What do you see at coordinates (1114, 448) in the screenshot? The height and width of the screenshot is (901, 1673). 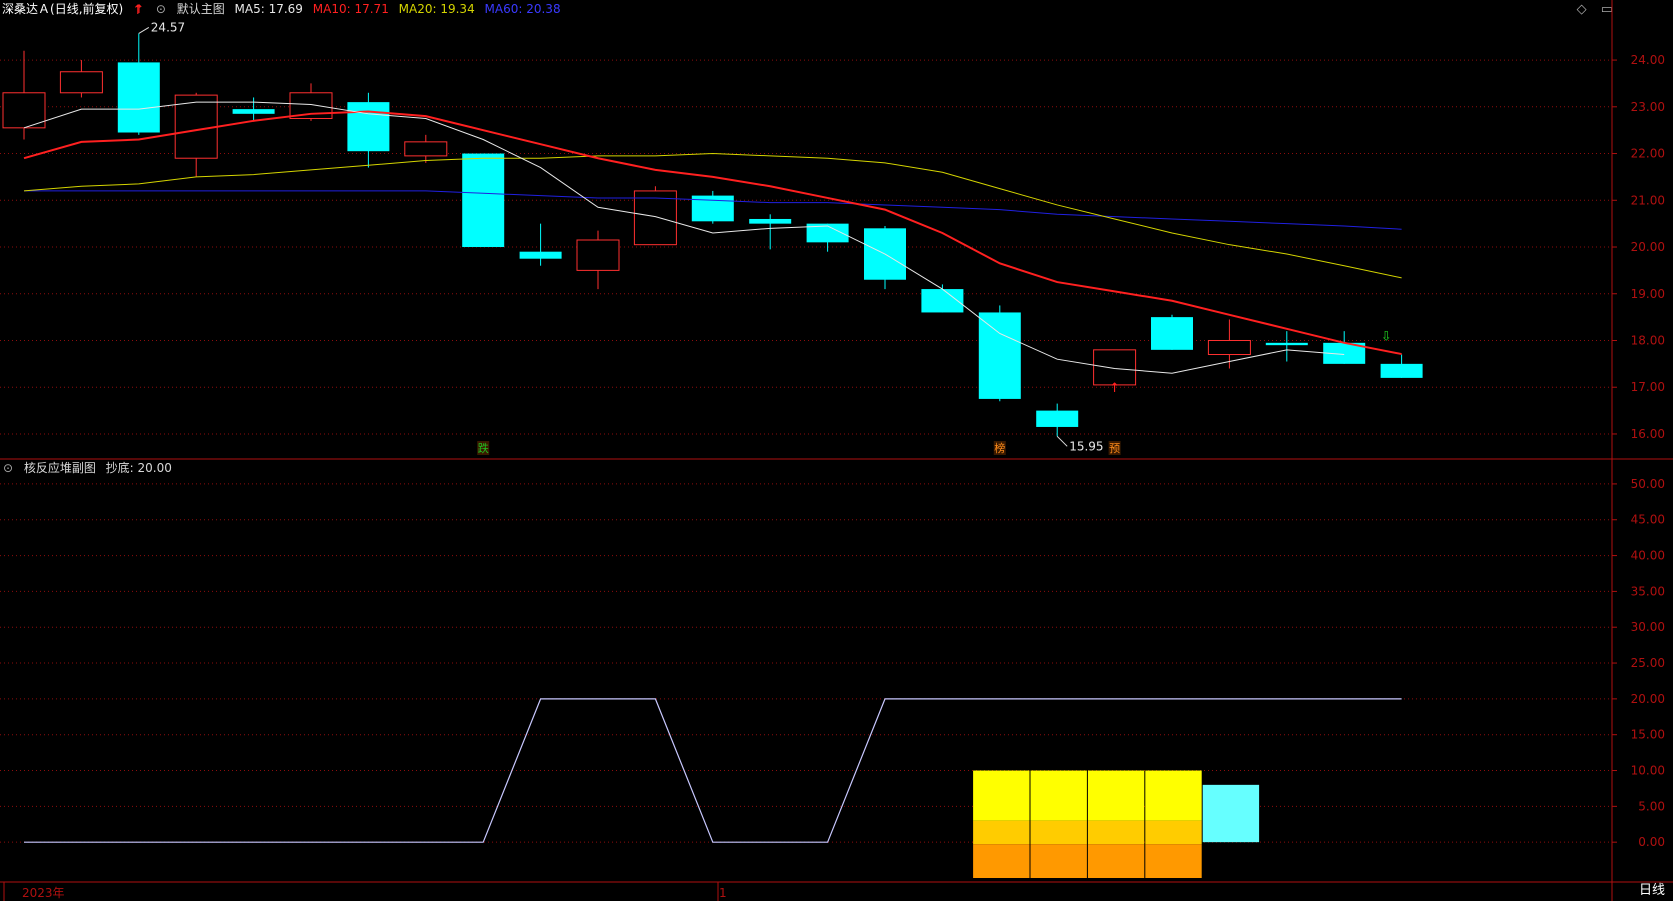 I see `signal-label: 预` at bounding box center [1114, 448].